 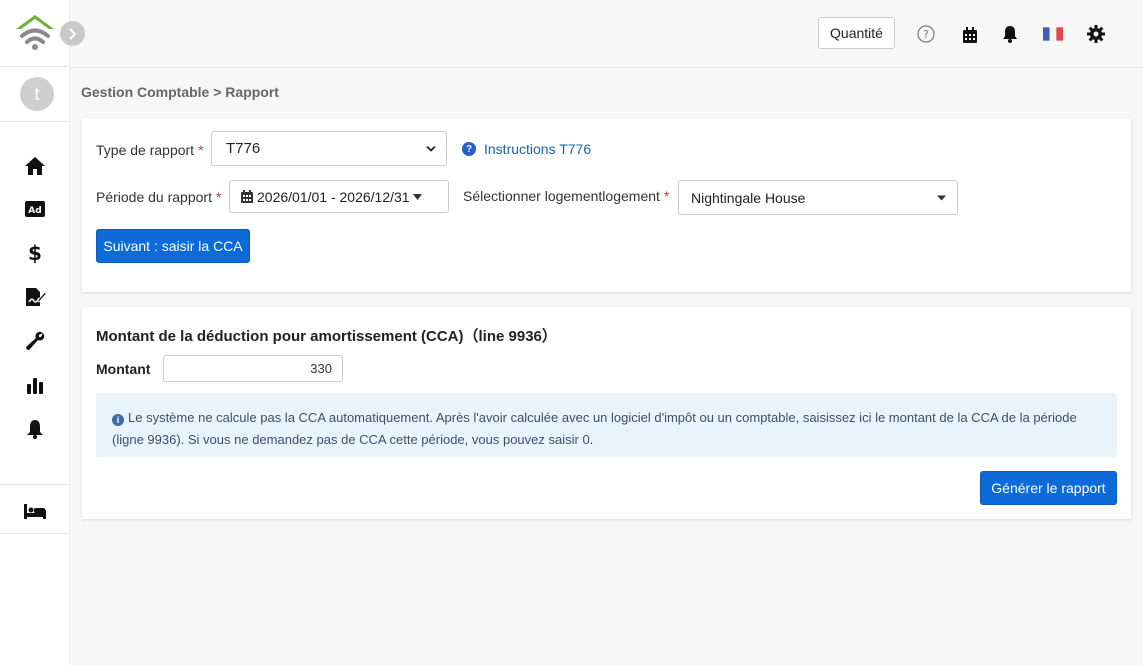 What do you see at coordinates (150, 150) in the screenshot?
I see `report-type-label: Type de rapport *` at bounding box center [150, 150].